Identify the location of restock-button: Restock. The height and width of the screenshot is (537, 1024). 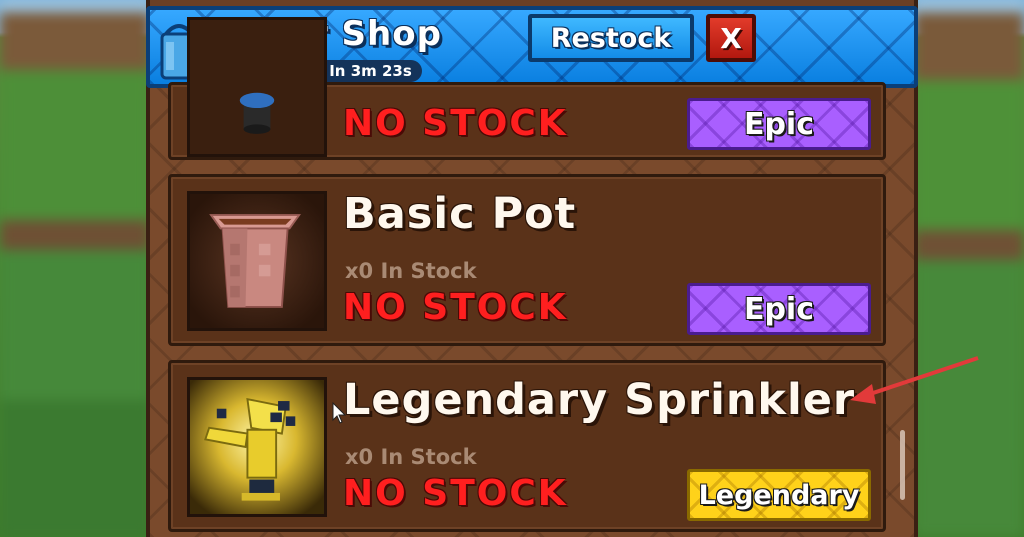
(611, 38).